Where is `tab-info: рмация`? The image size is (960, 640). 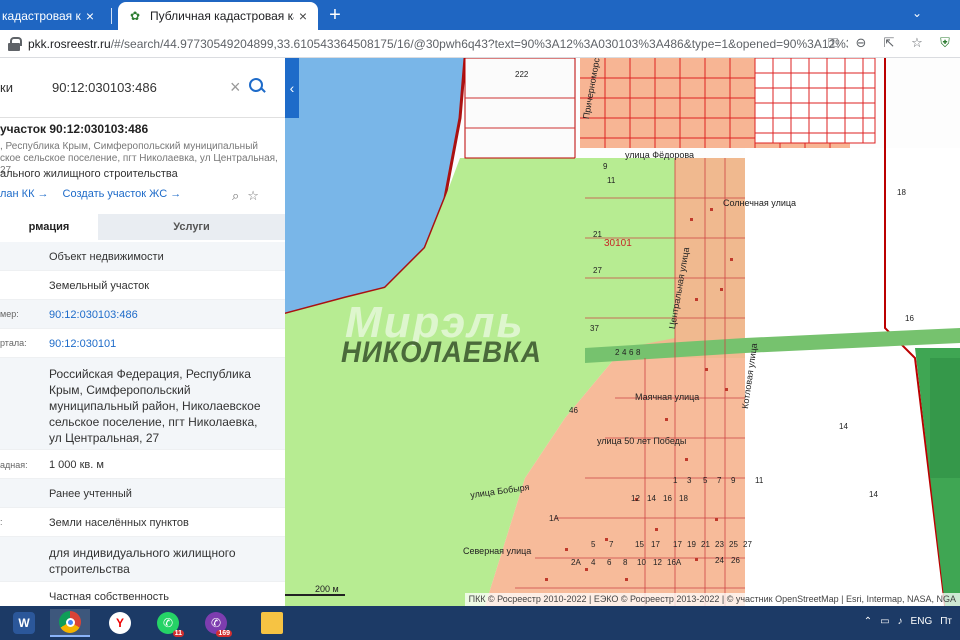 tab-info: рмация is located at coordinates (49, 227).